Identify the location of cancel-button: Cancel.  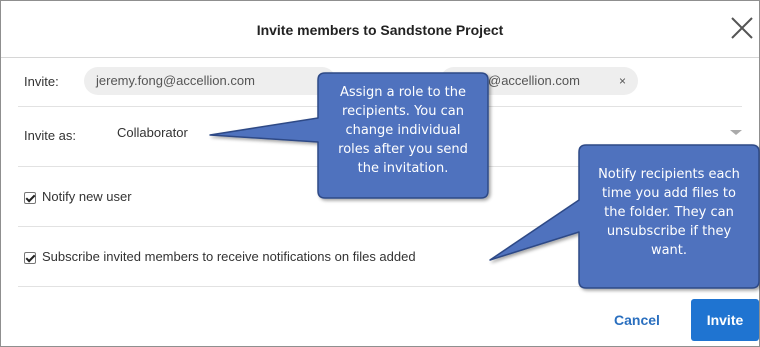
(637, 320).